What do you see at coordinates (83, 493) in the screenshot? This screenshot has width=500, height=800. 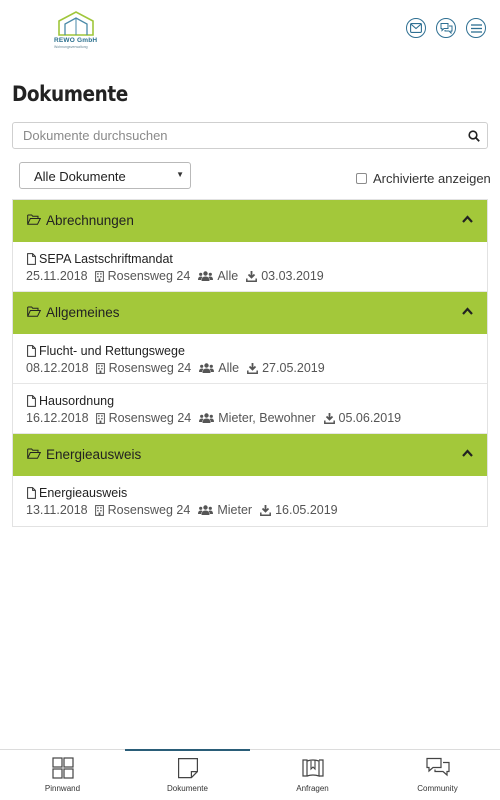 I see `document-name: Energieausweis` at bounding box center [83, 493].